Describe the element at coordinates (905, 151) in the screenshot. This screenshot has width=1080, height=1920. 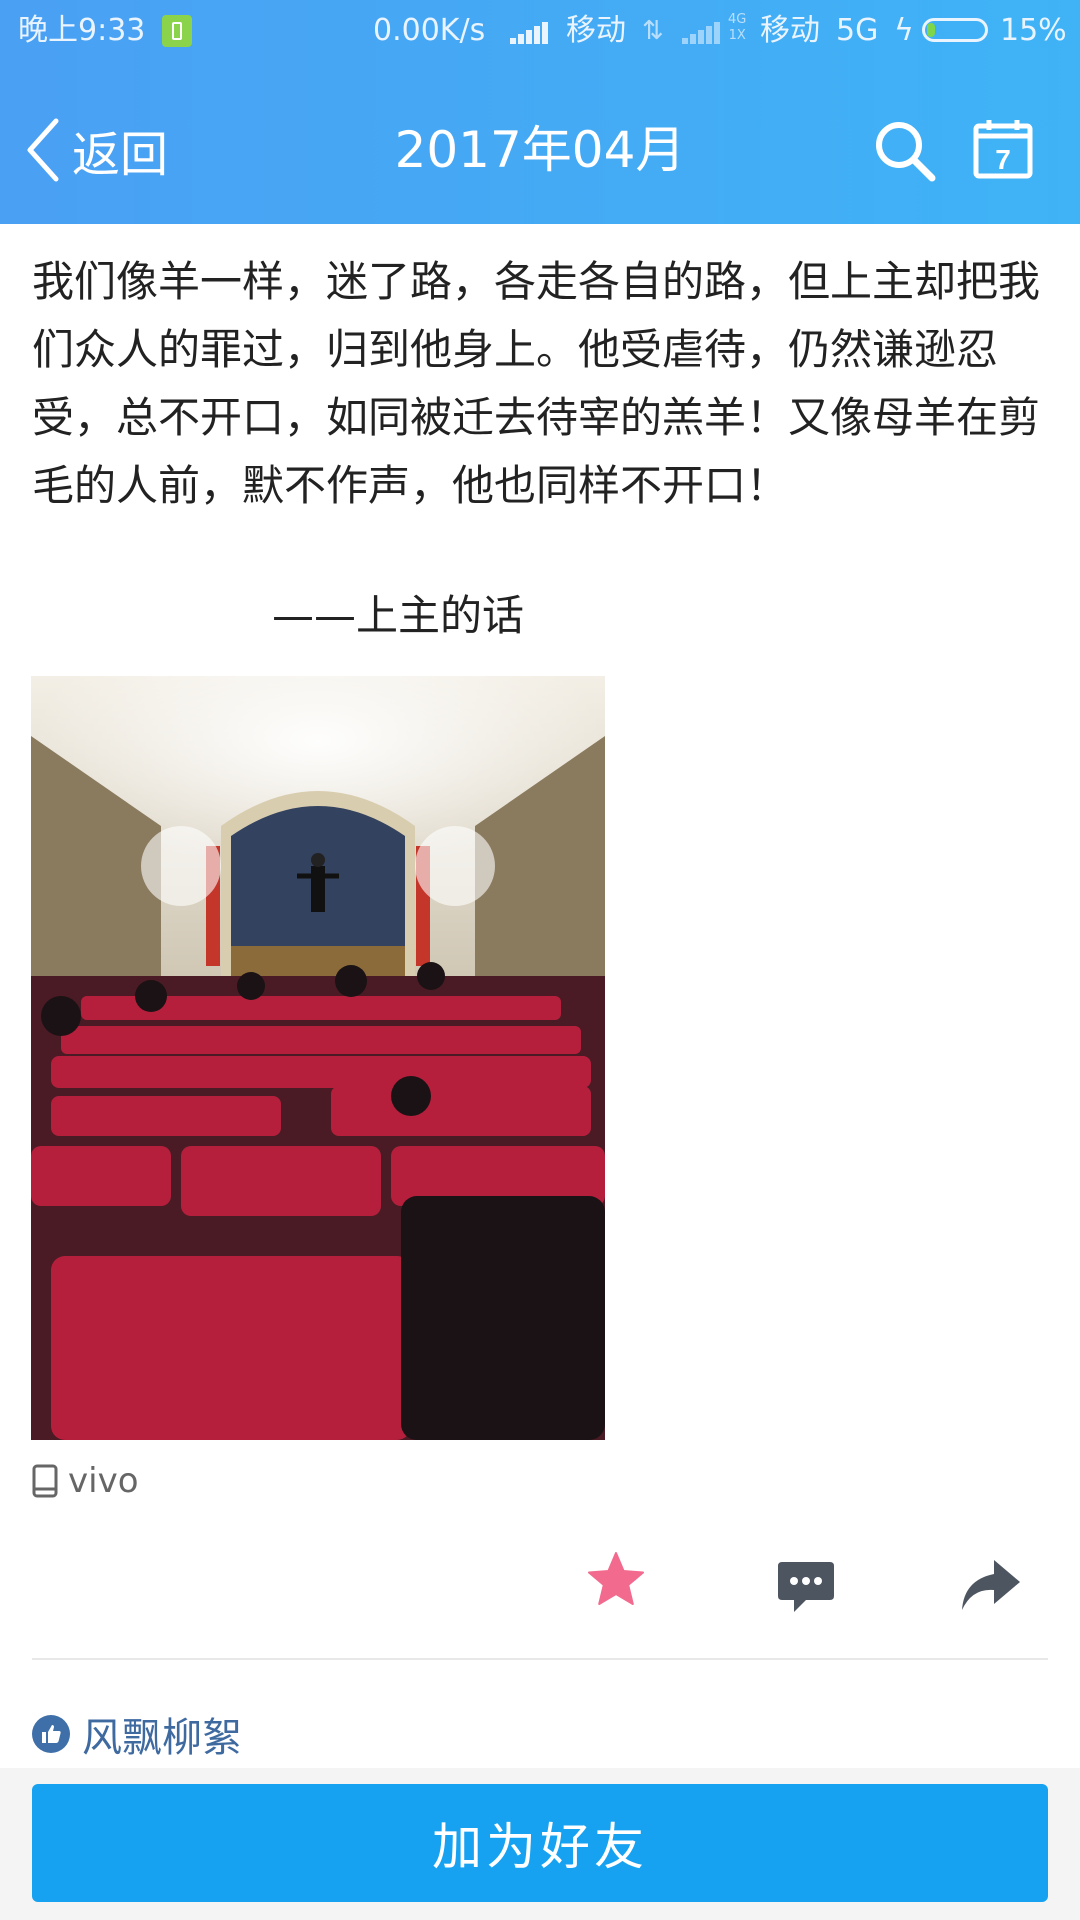
I see `search-icon` at that location.